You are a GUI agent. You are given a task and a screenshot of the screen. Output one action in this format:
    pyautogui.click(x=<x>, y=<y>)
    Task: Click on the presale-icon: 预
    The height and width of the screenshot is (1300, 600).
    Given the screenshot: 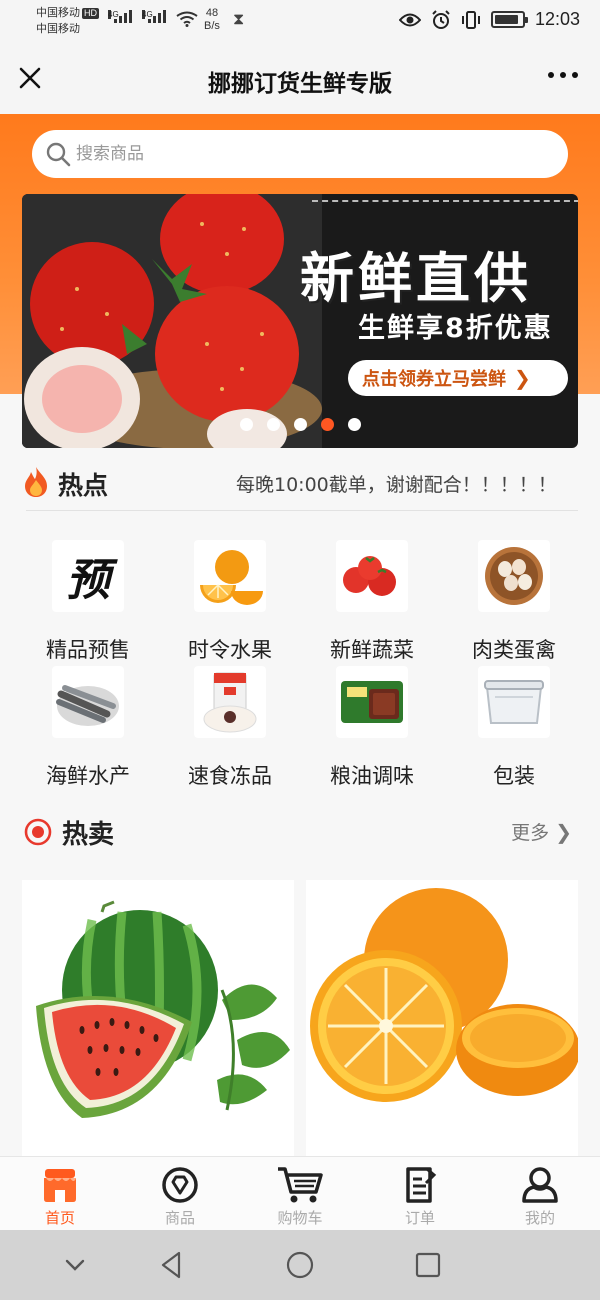 What is the action you would take?
    pyautogui.click(x=88, y=576)
    